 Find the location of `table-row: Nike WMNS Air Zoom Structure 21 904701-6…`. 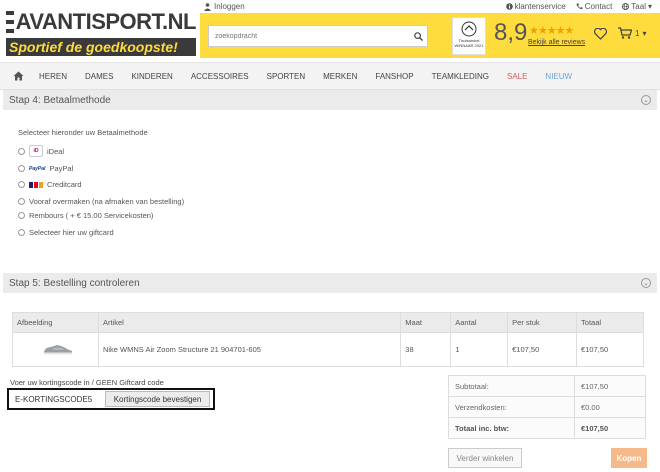

table-row: Nike WMNS Air Zoom Structure 21 904701-6… is located at coordinates (328, 349).